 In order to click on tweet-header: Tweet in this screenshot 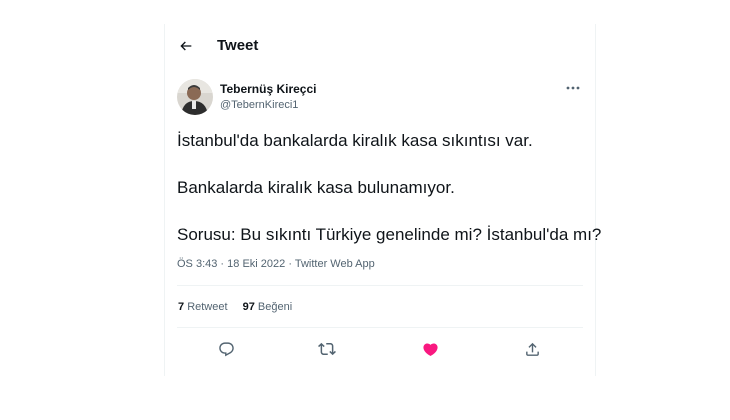, I will do `click(380, 46)`.